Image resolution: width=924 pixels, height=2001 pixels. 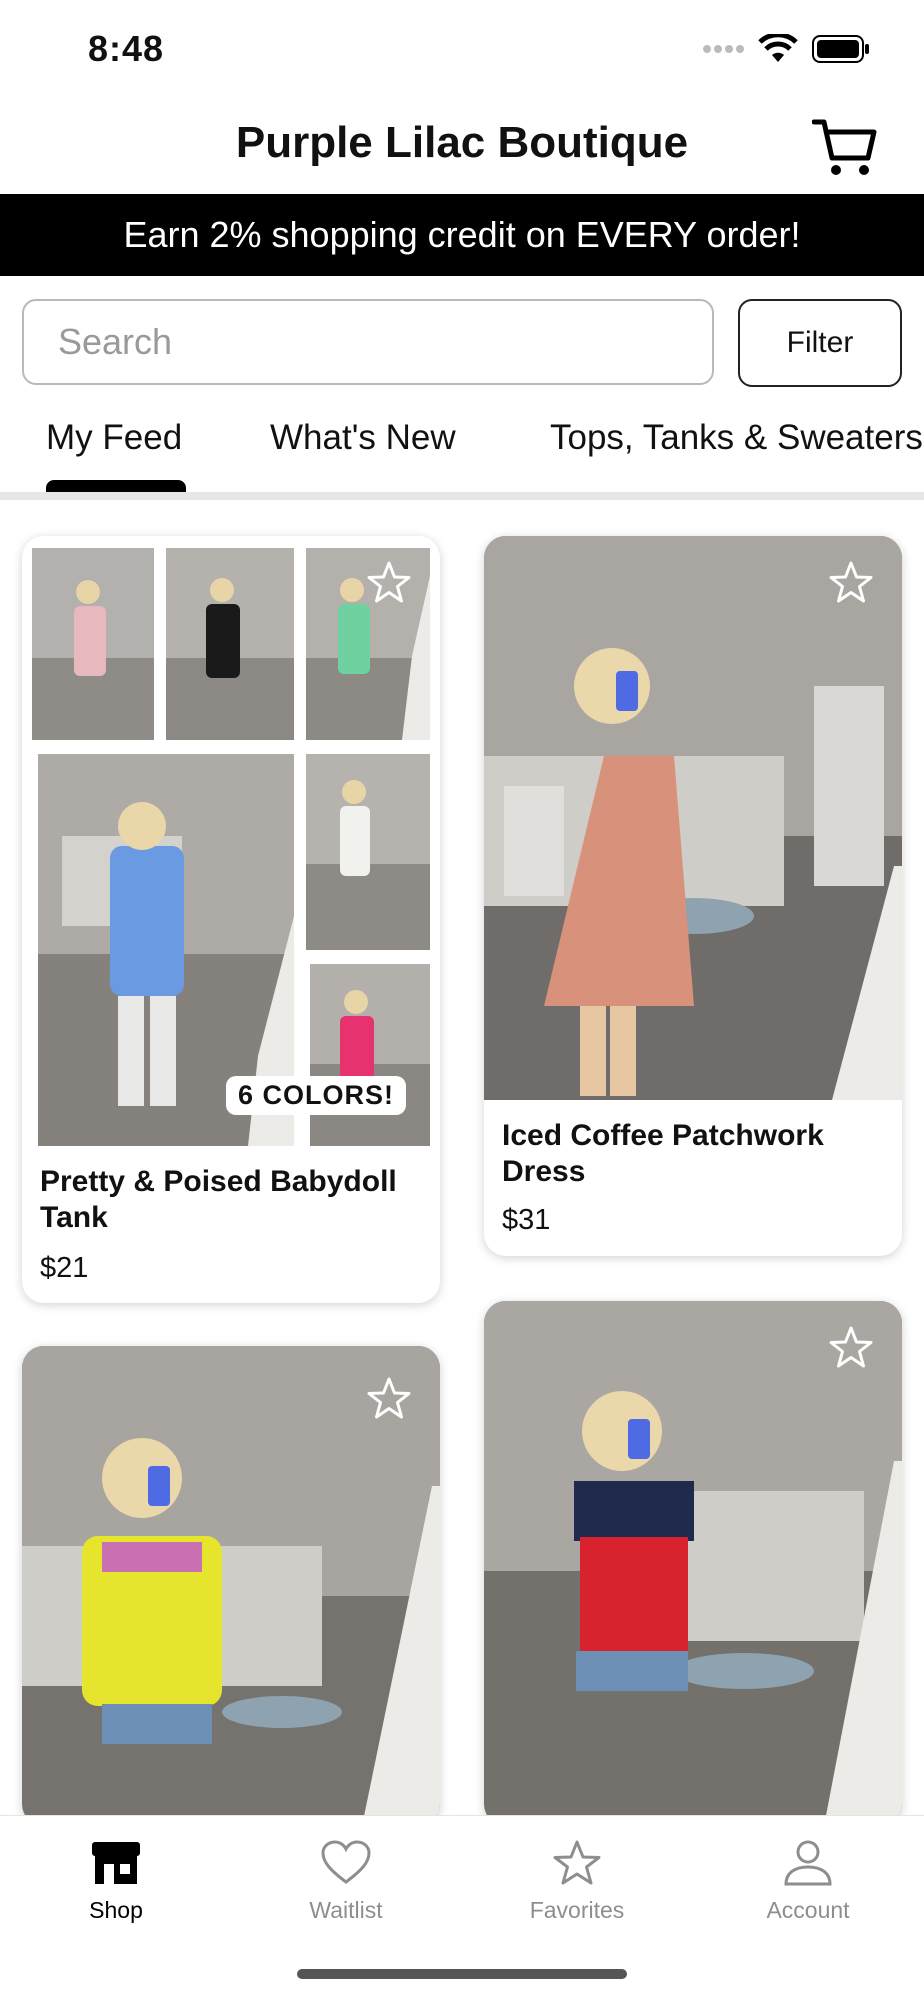 What do you see at coordinates (736, 438) in the screenshot?
I see `tab-tops-tanks-sweaters: Tops, Tanks & Sweaters` at bounding box center [736, 438].